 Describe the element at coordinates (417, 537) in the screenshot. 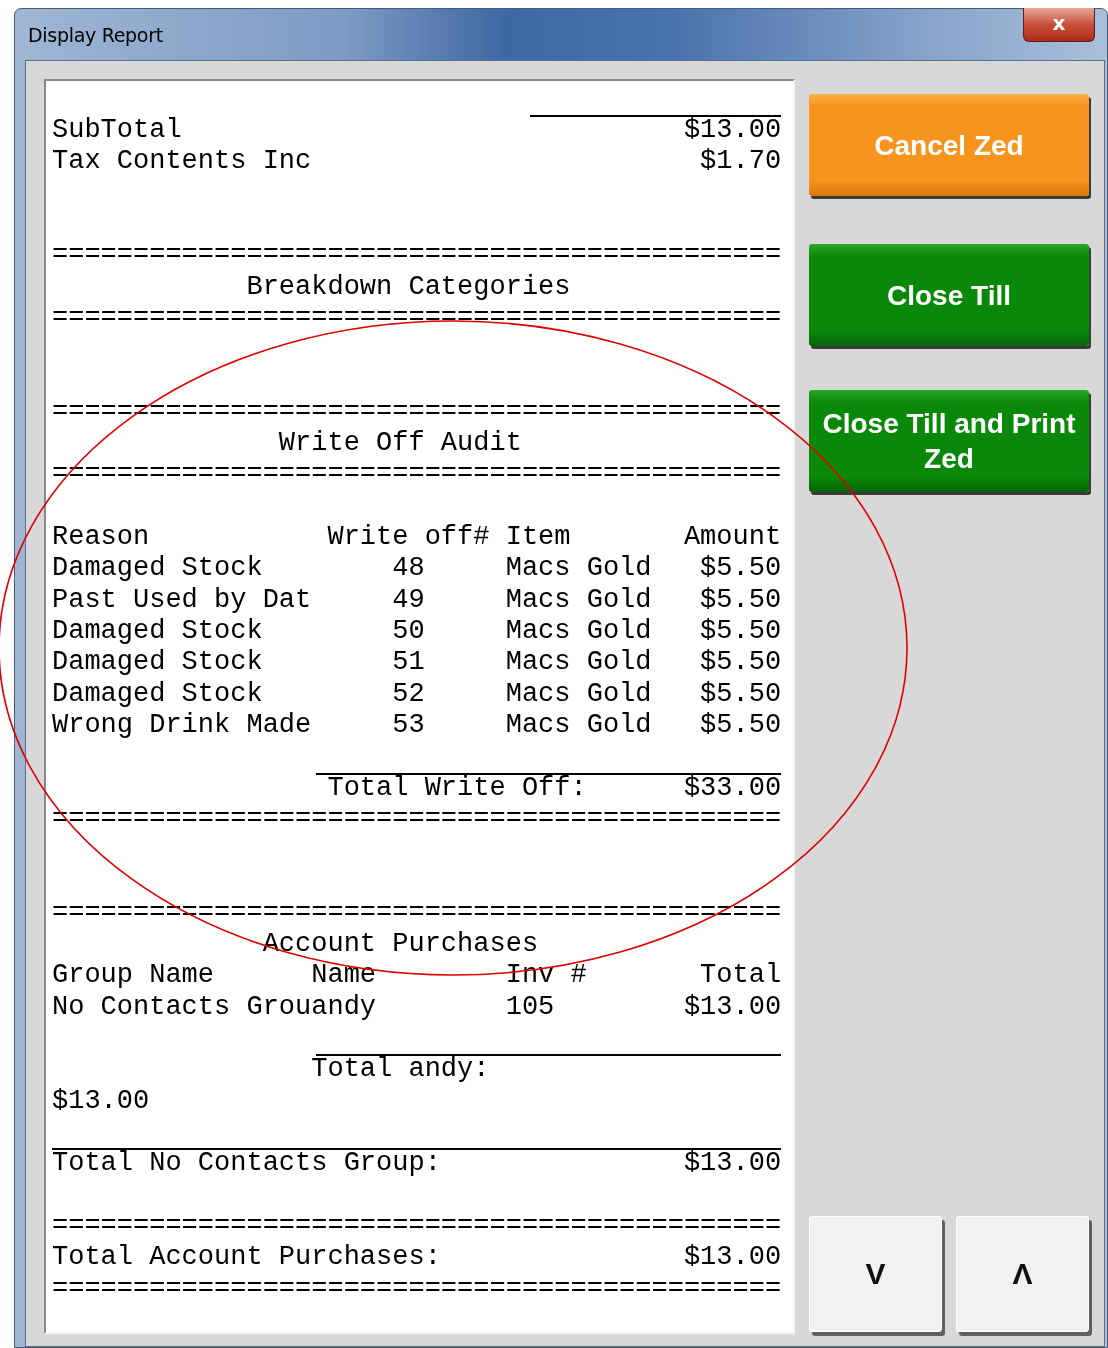

I see `report-line: Reason Write off# Item Amount` at that location.